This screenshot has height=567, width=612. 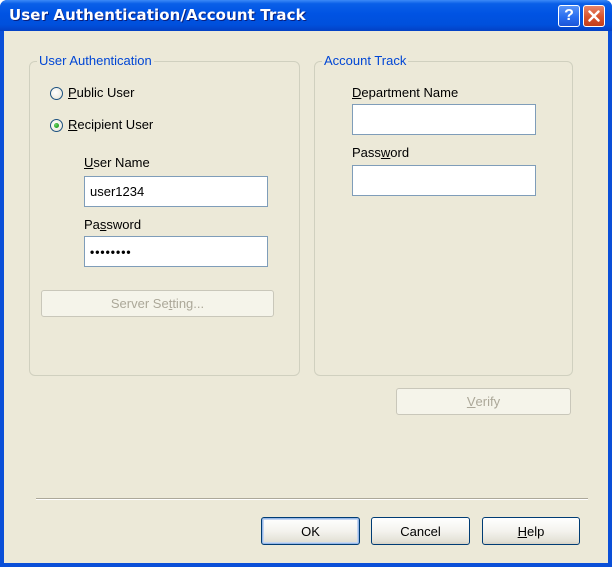 What do you see at coordinates (110, 124) in the screenshot?
I see `recipient-user-label: Recipient User` at bounding box center [110, 124].